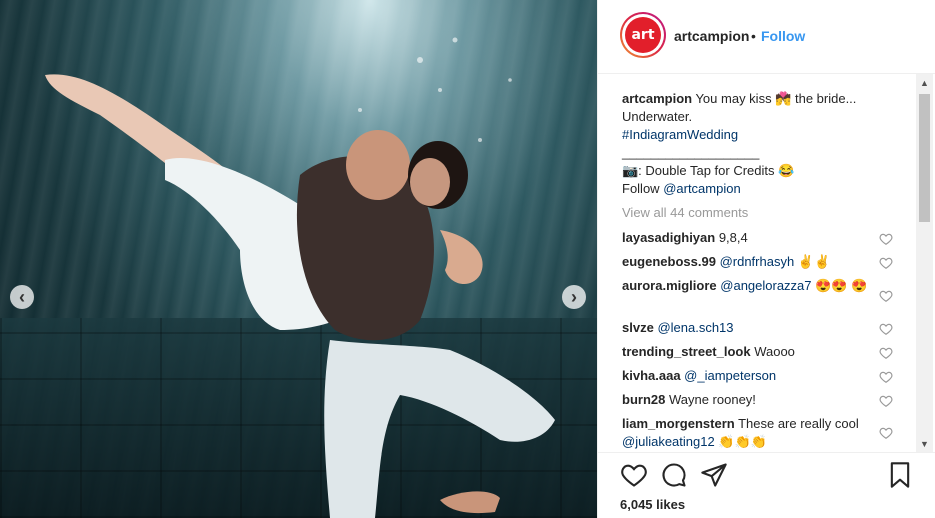 This screenshot has width=935, height=518. Describe the element at coordinates (708, 170) in the screenshot. I see `caption-credits: 📷: Double Tap for Credits 😂` at that location.